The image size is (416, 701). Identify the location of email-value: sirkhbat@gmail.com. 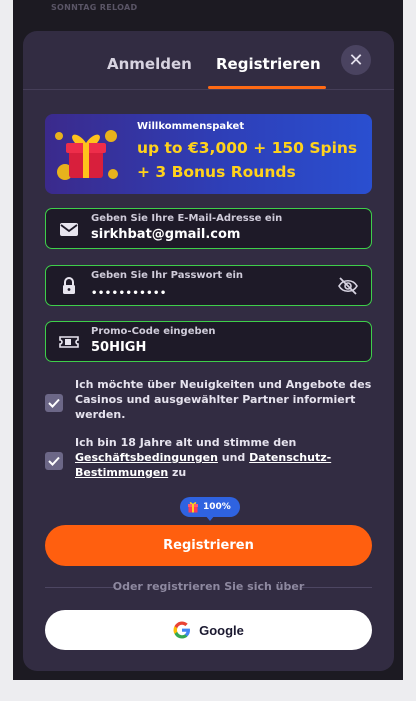
(166, 234).